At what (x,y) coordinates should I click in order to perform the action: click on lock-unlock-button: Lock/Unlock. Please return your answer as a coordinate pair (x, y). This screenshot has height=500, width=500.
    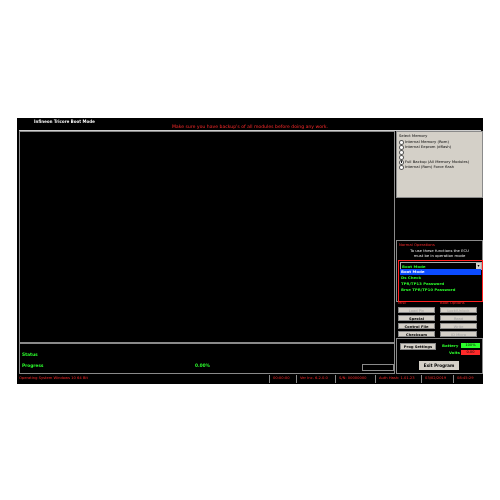
    Looking at the image, I should click on (458, 310).